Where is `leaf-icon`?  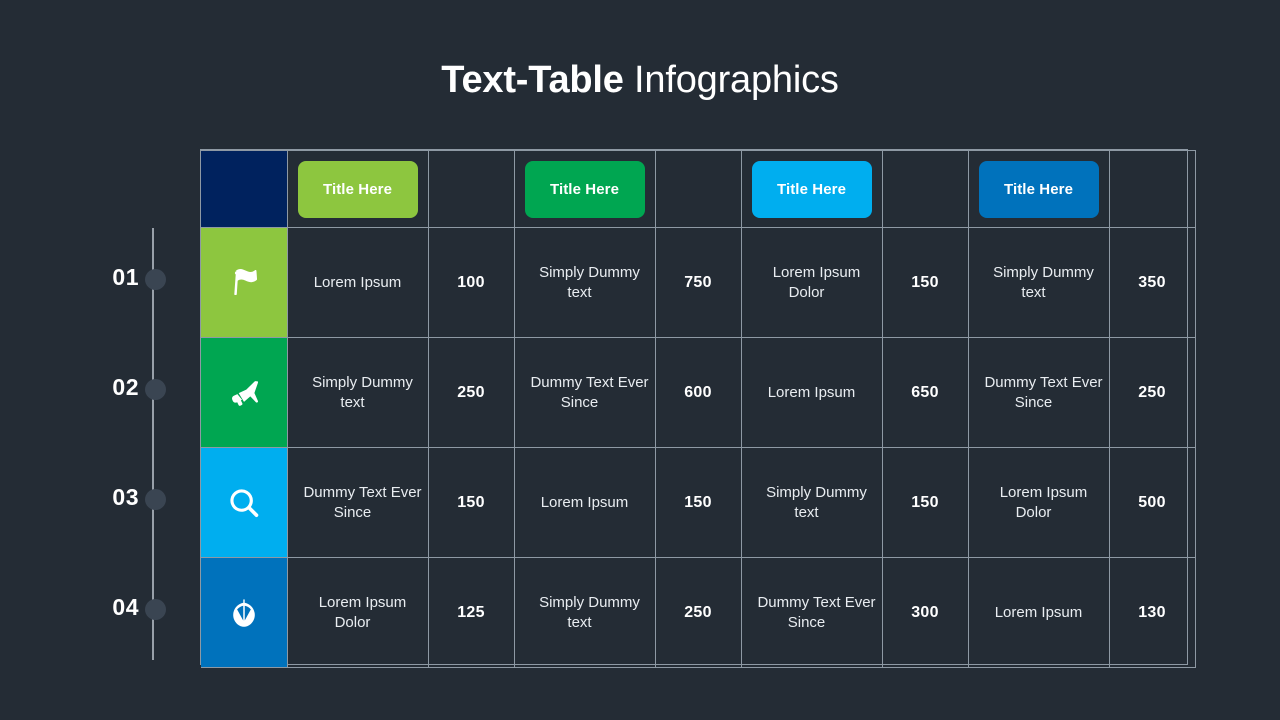 leaf-icon is located at coordinates (244, 612).